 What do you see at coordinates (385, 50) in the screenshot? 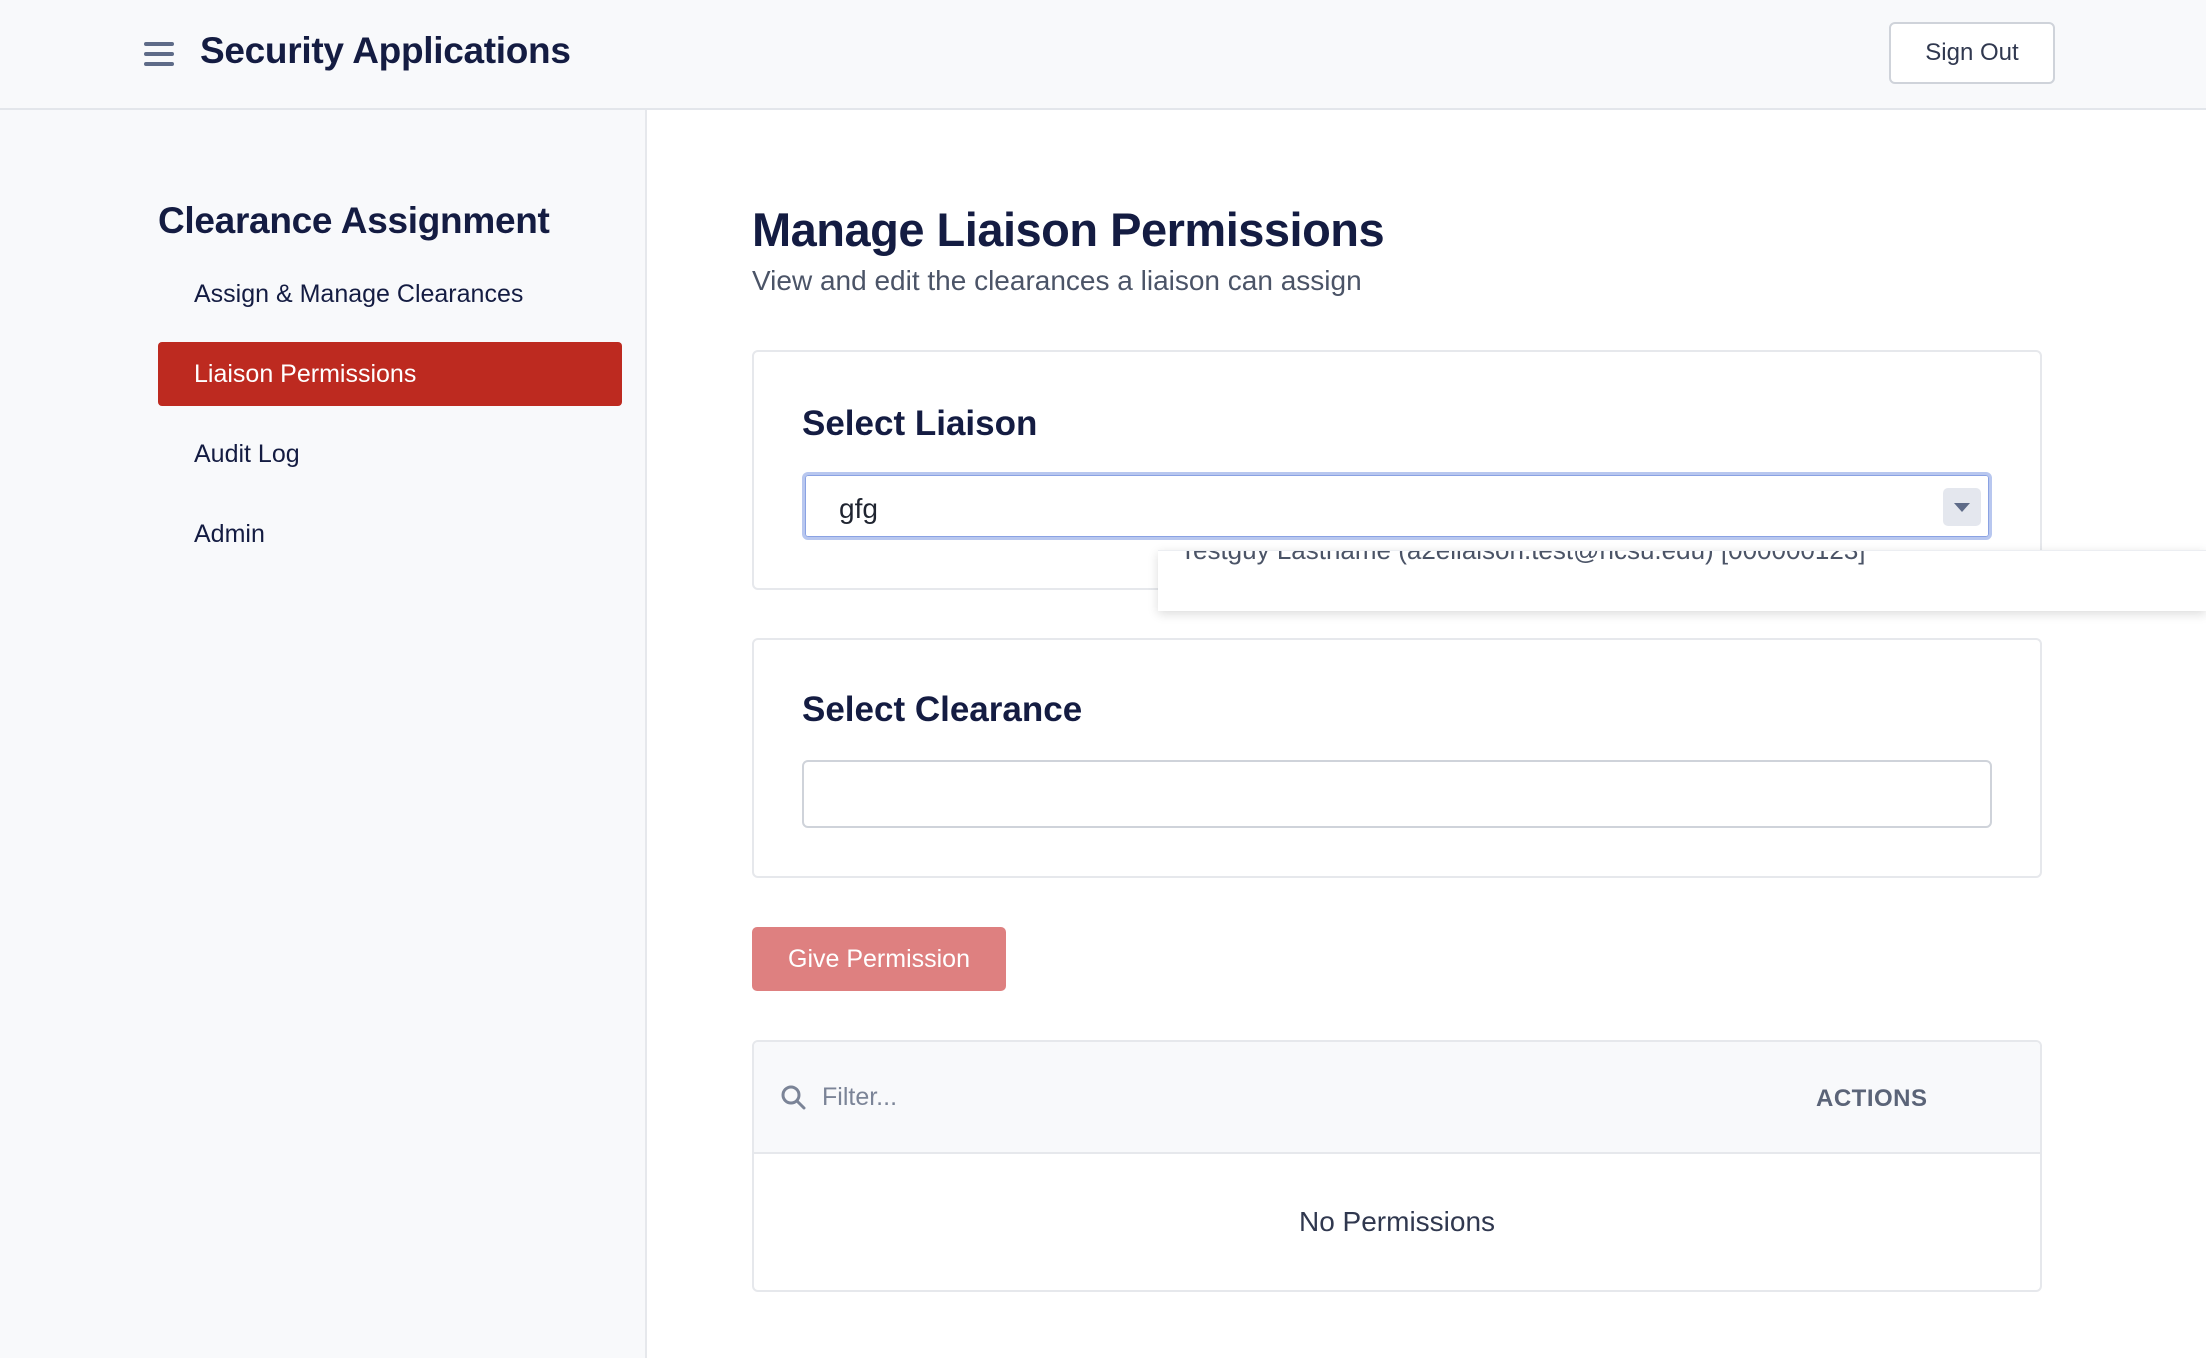
I see `app-title: Security Applications` at bounding box center [385, 50].